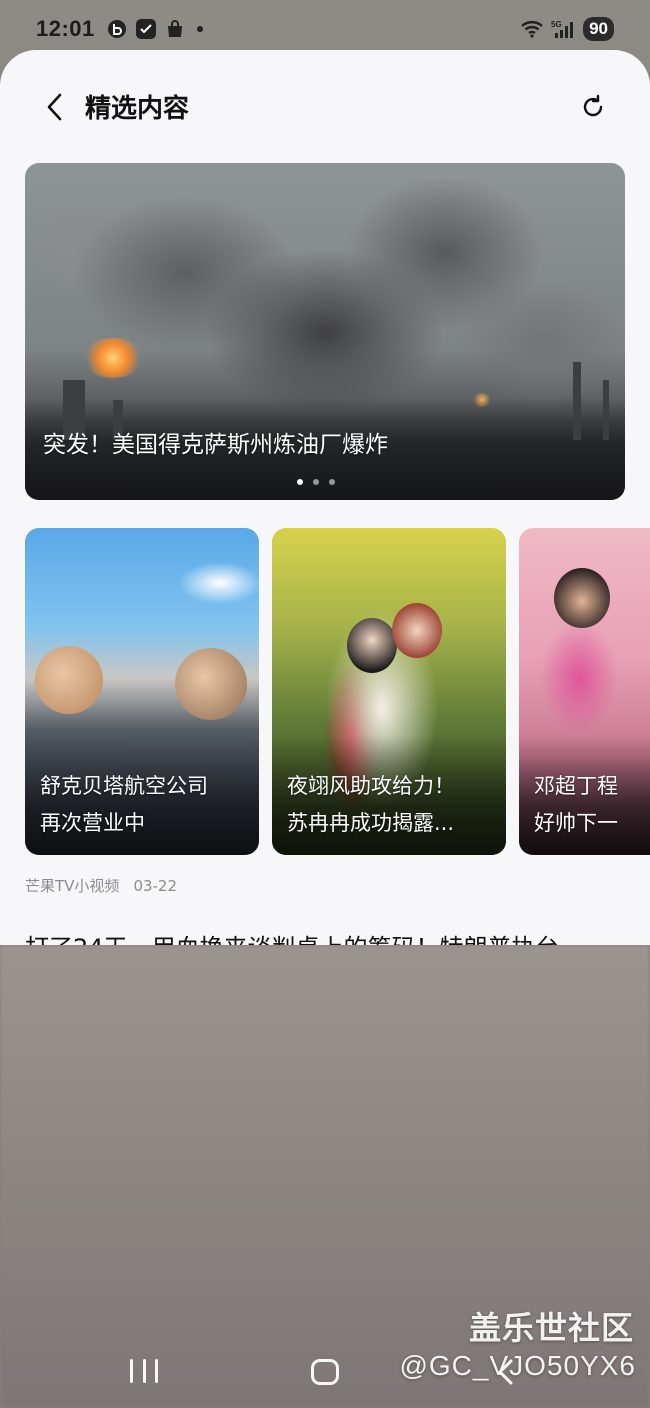 The height and width of the screenshot is (1408, 650). What do you see at coordinates (556, 24) in the screenshot?
I see `svg-text: 5G` at bounding box center [556, 24].